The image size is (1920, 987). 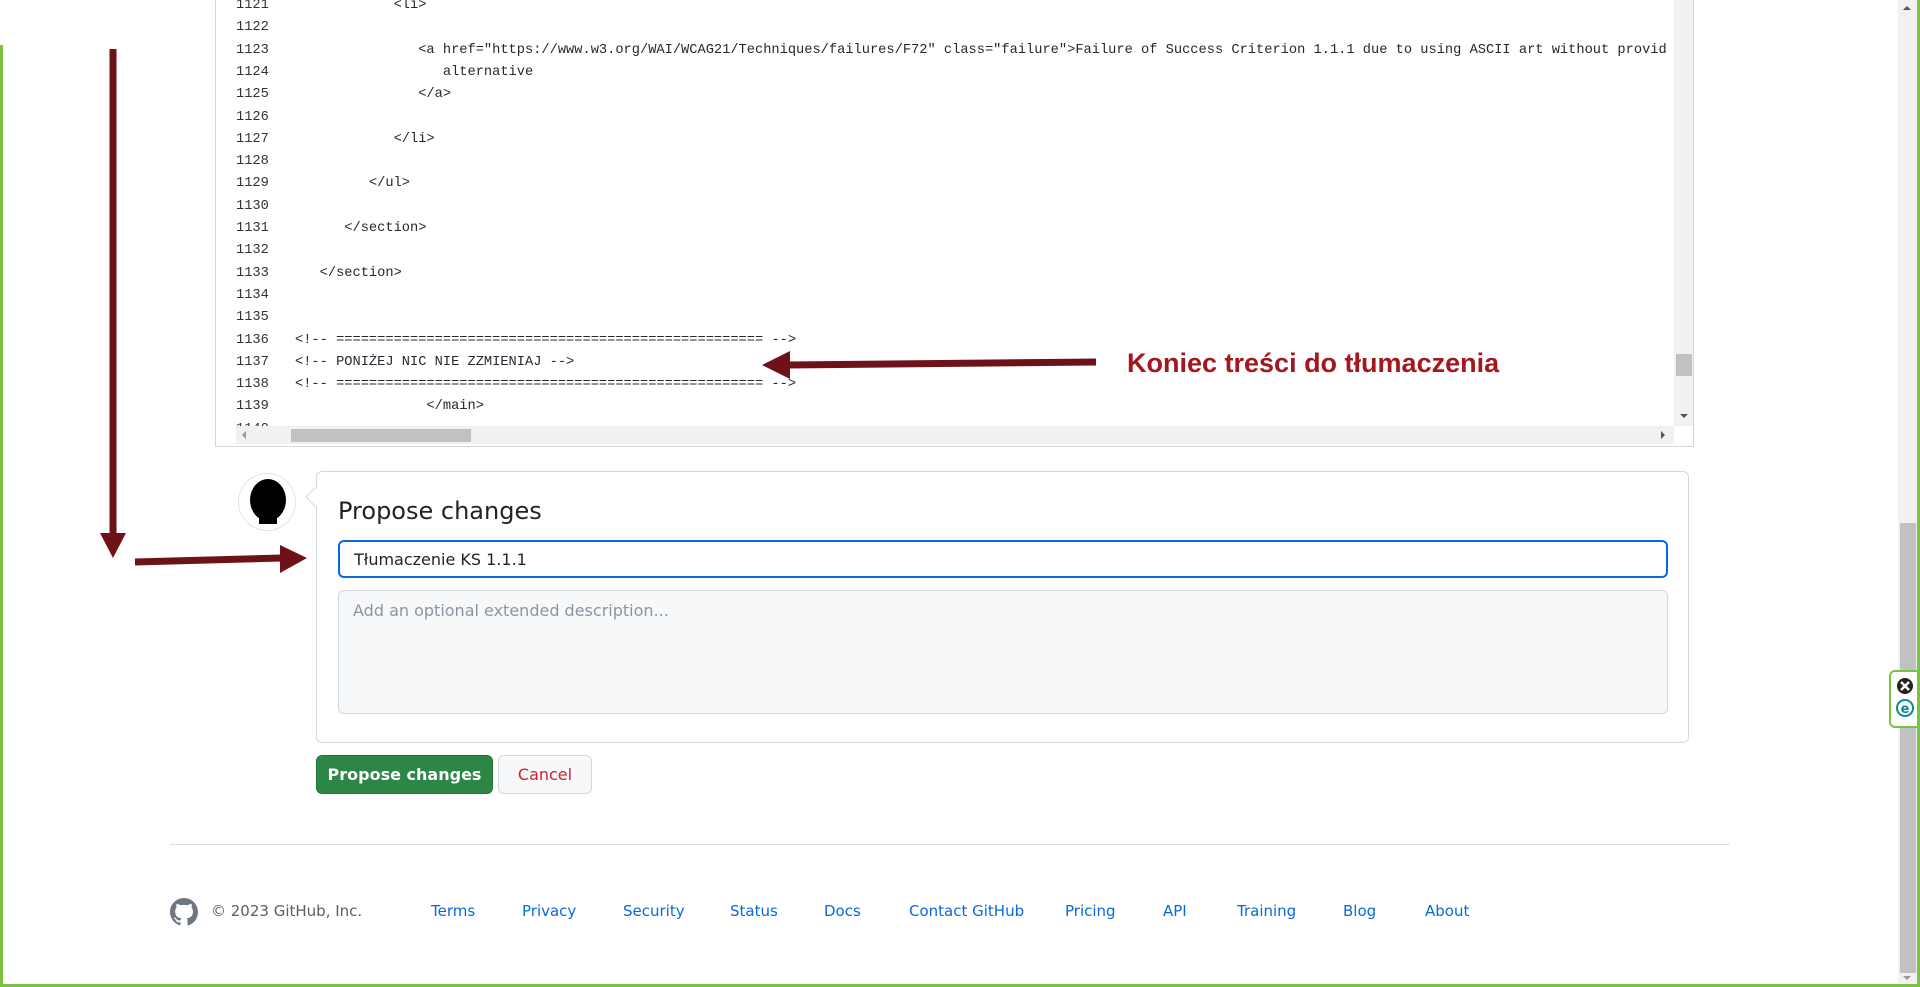 What do you see at coordinates (1907, 8) in the screenshot?
I see `page-scroll-up-icon` at bounding box center [1907, 8].